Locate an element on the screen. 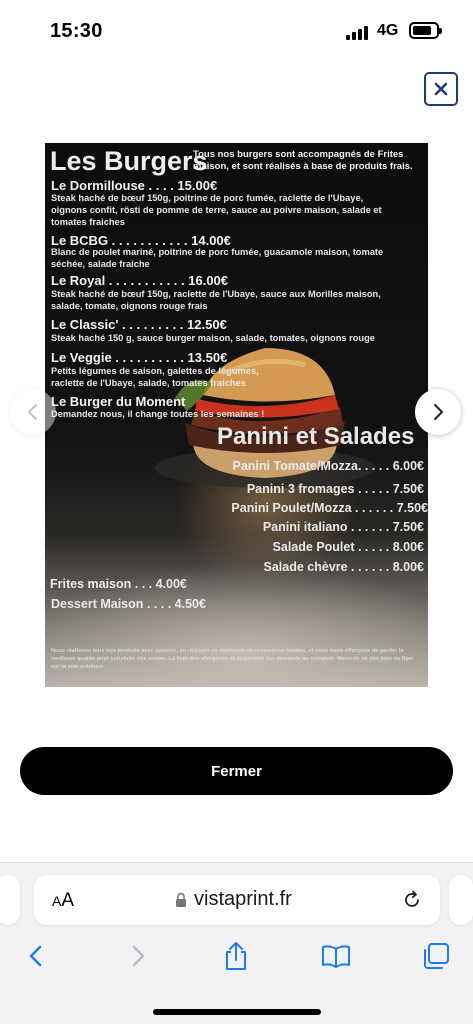  home-indicator is located at coordinates (237, 1012).